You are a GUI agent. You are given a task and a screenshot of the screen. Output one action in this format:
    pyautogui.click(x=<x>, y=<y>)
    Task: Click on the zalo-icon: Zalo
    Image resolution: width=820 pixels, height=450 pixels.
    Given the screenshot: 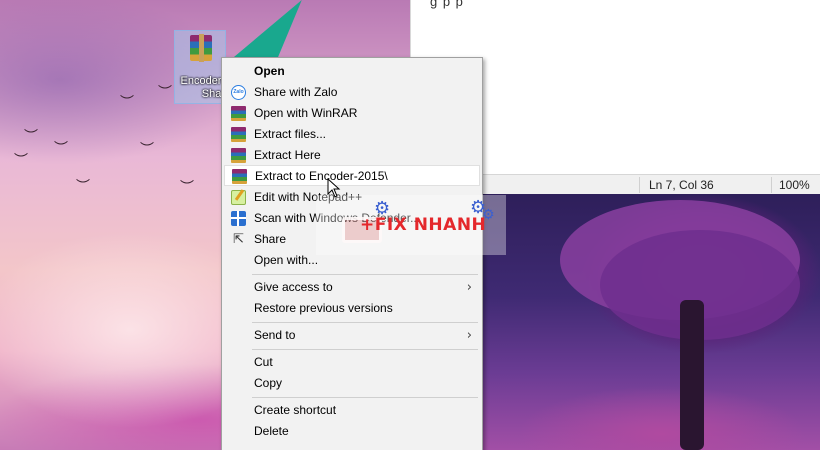 What is the action you would take?
    pyautogui.click(x=238, y=92)
    